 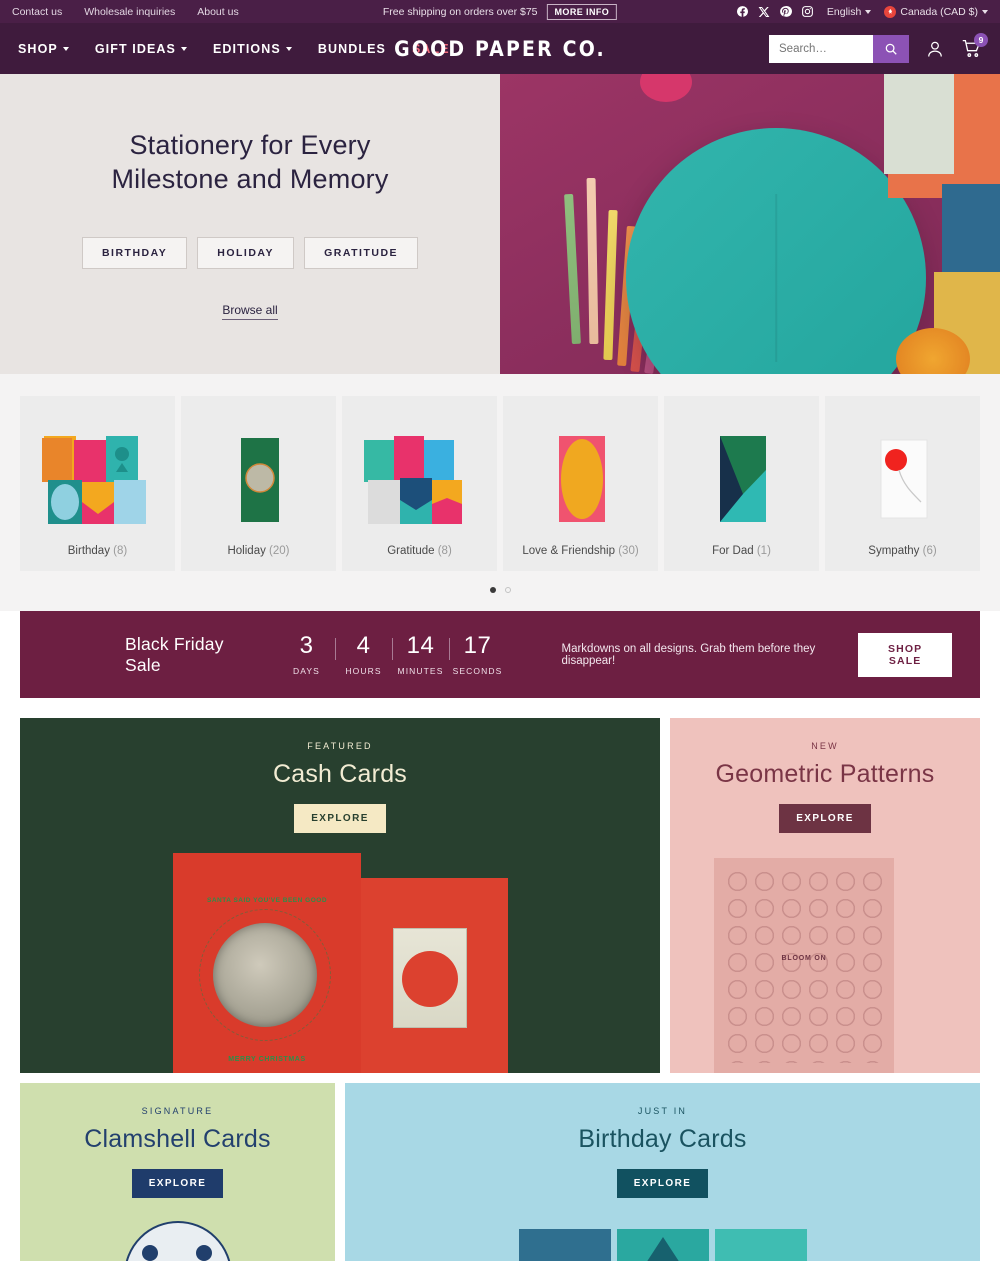 I want to click on birthday-cards-image, so click(x=93, y=479).